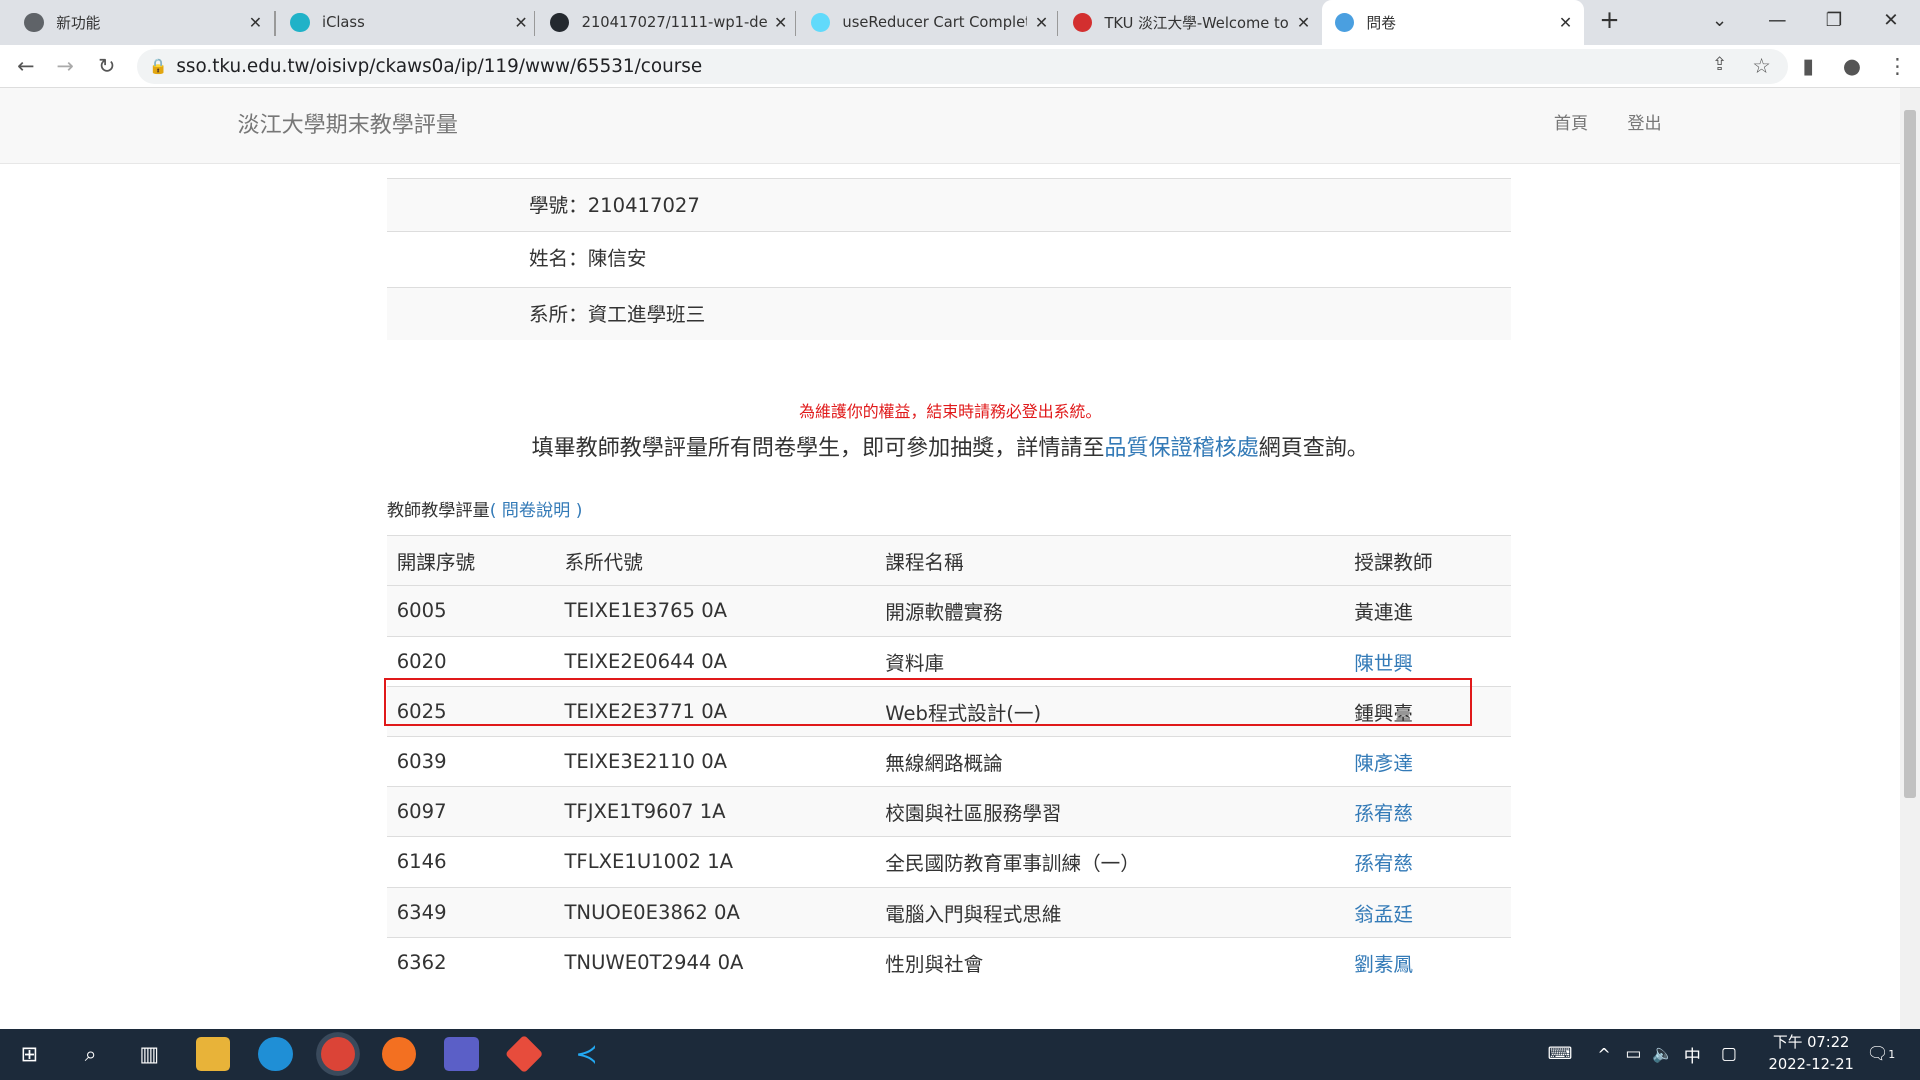 The image size is (1920, 1080). Describe the element at coordinates (1110, 560) in the screenshot. I see `col-header-course: 課程名稱` at that location.